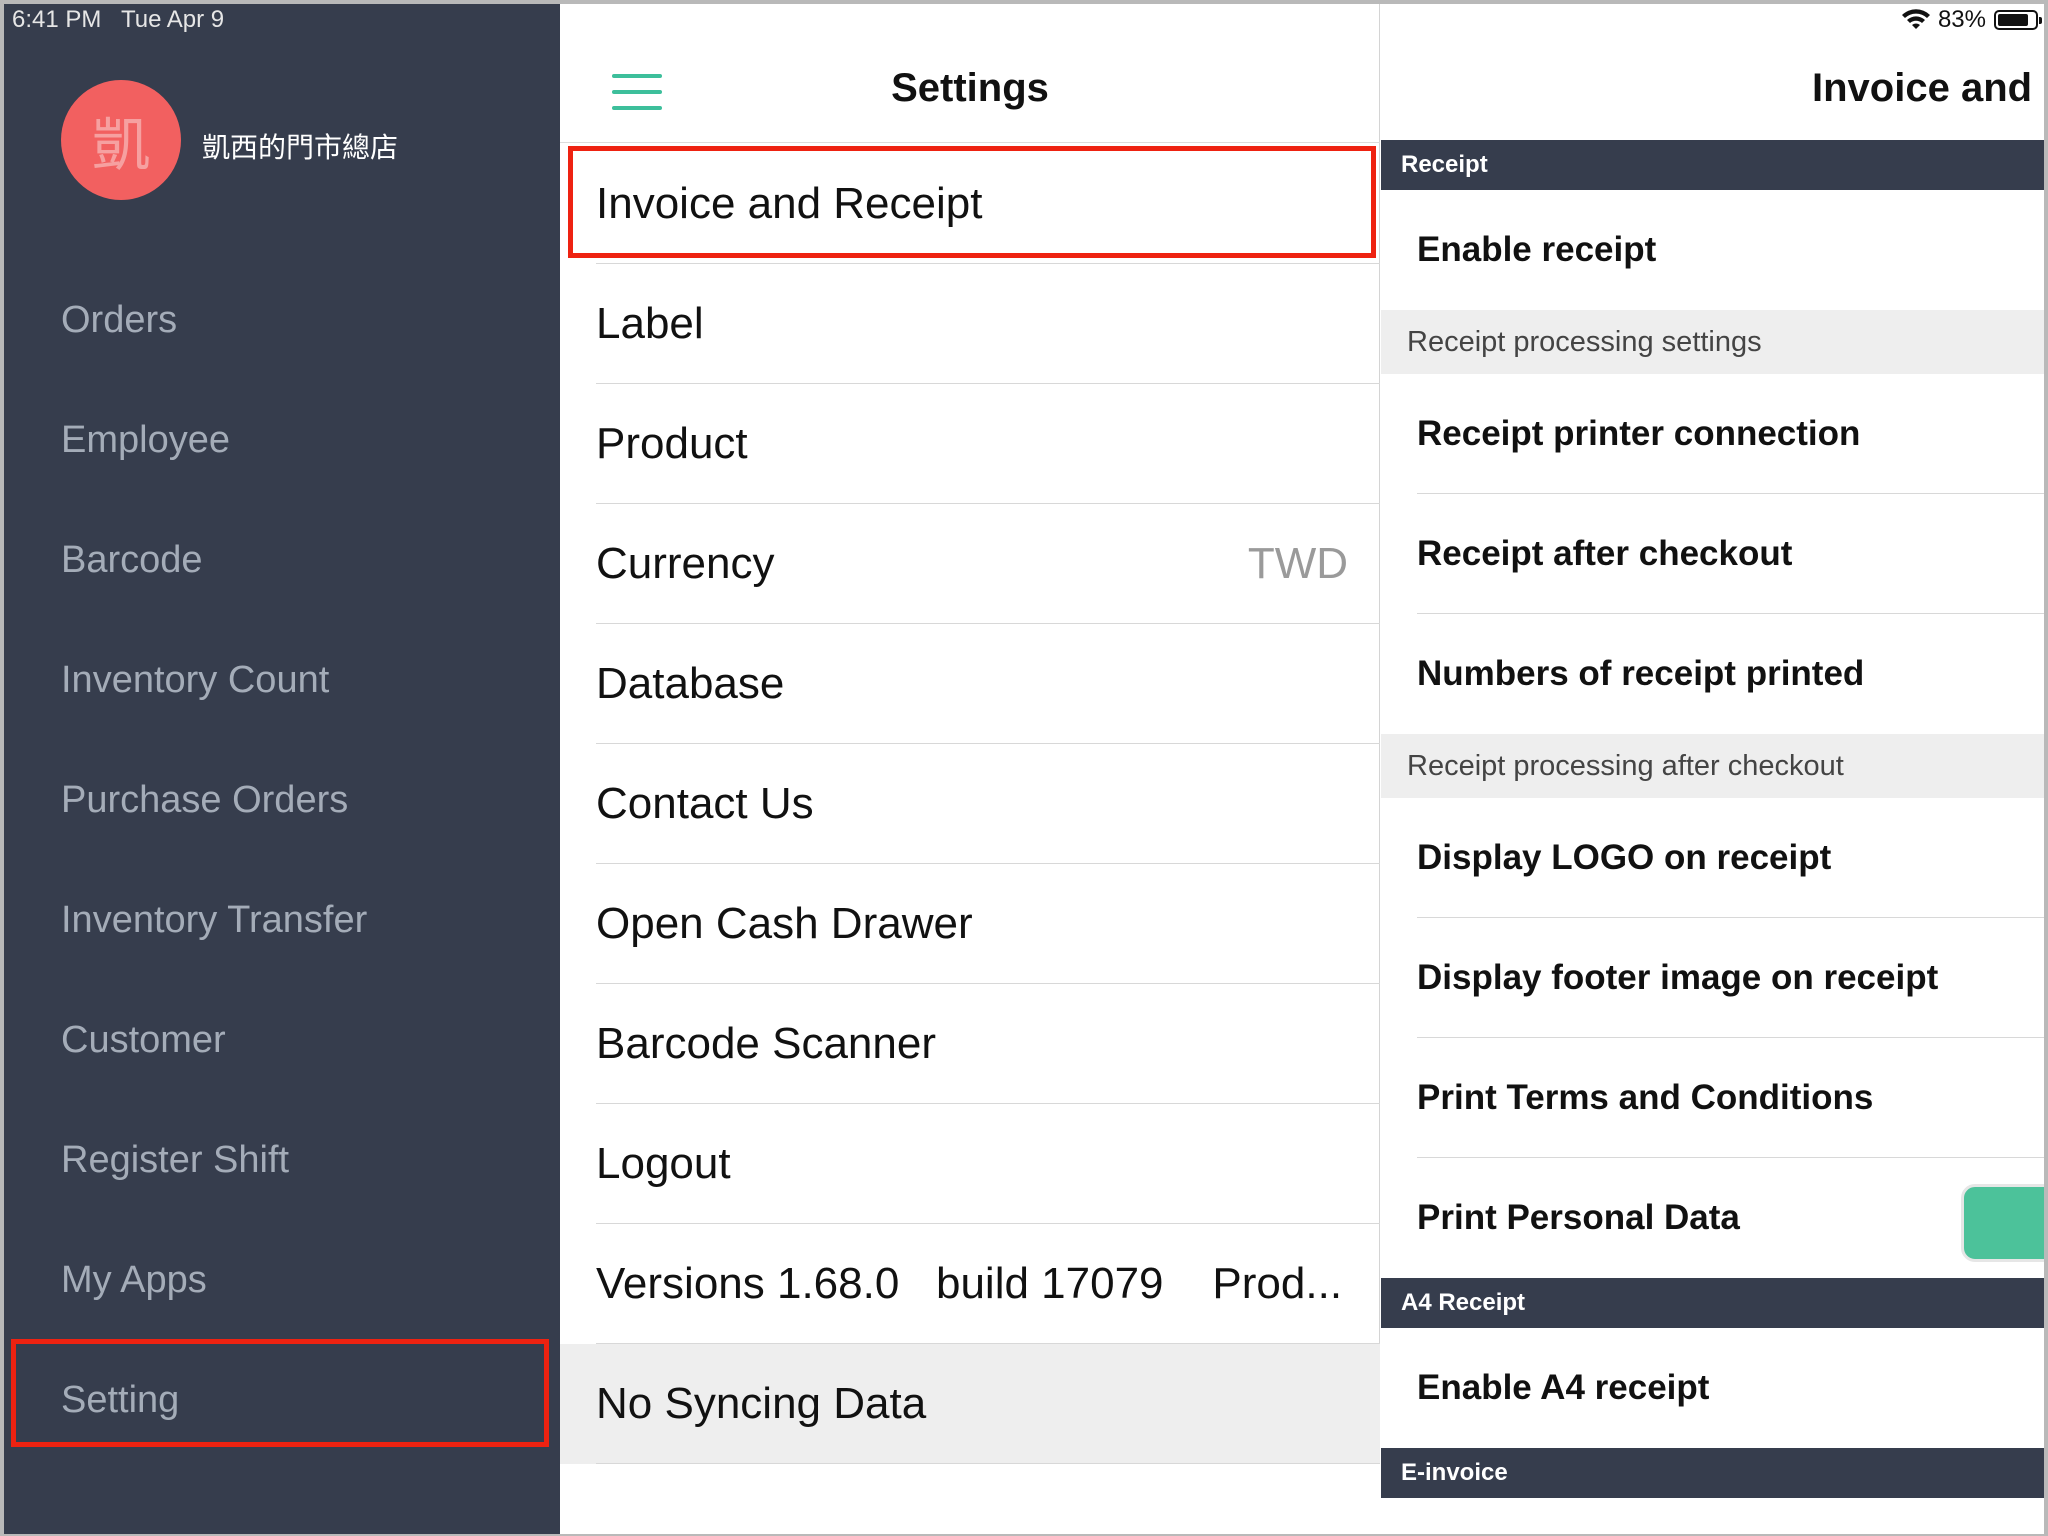 This screenshot has width=2048, height=1536. I want to click on settings-item-label: Barcode Scanner, so click(766, 1043).